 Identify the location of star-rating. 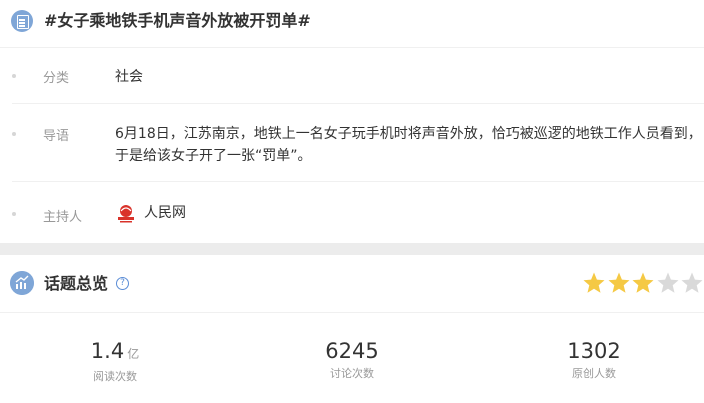
(643, 283).